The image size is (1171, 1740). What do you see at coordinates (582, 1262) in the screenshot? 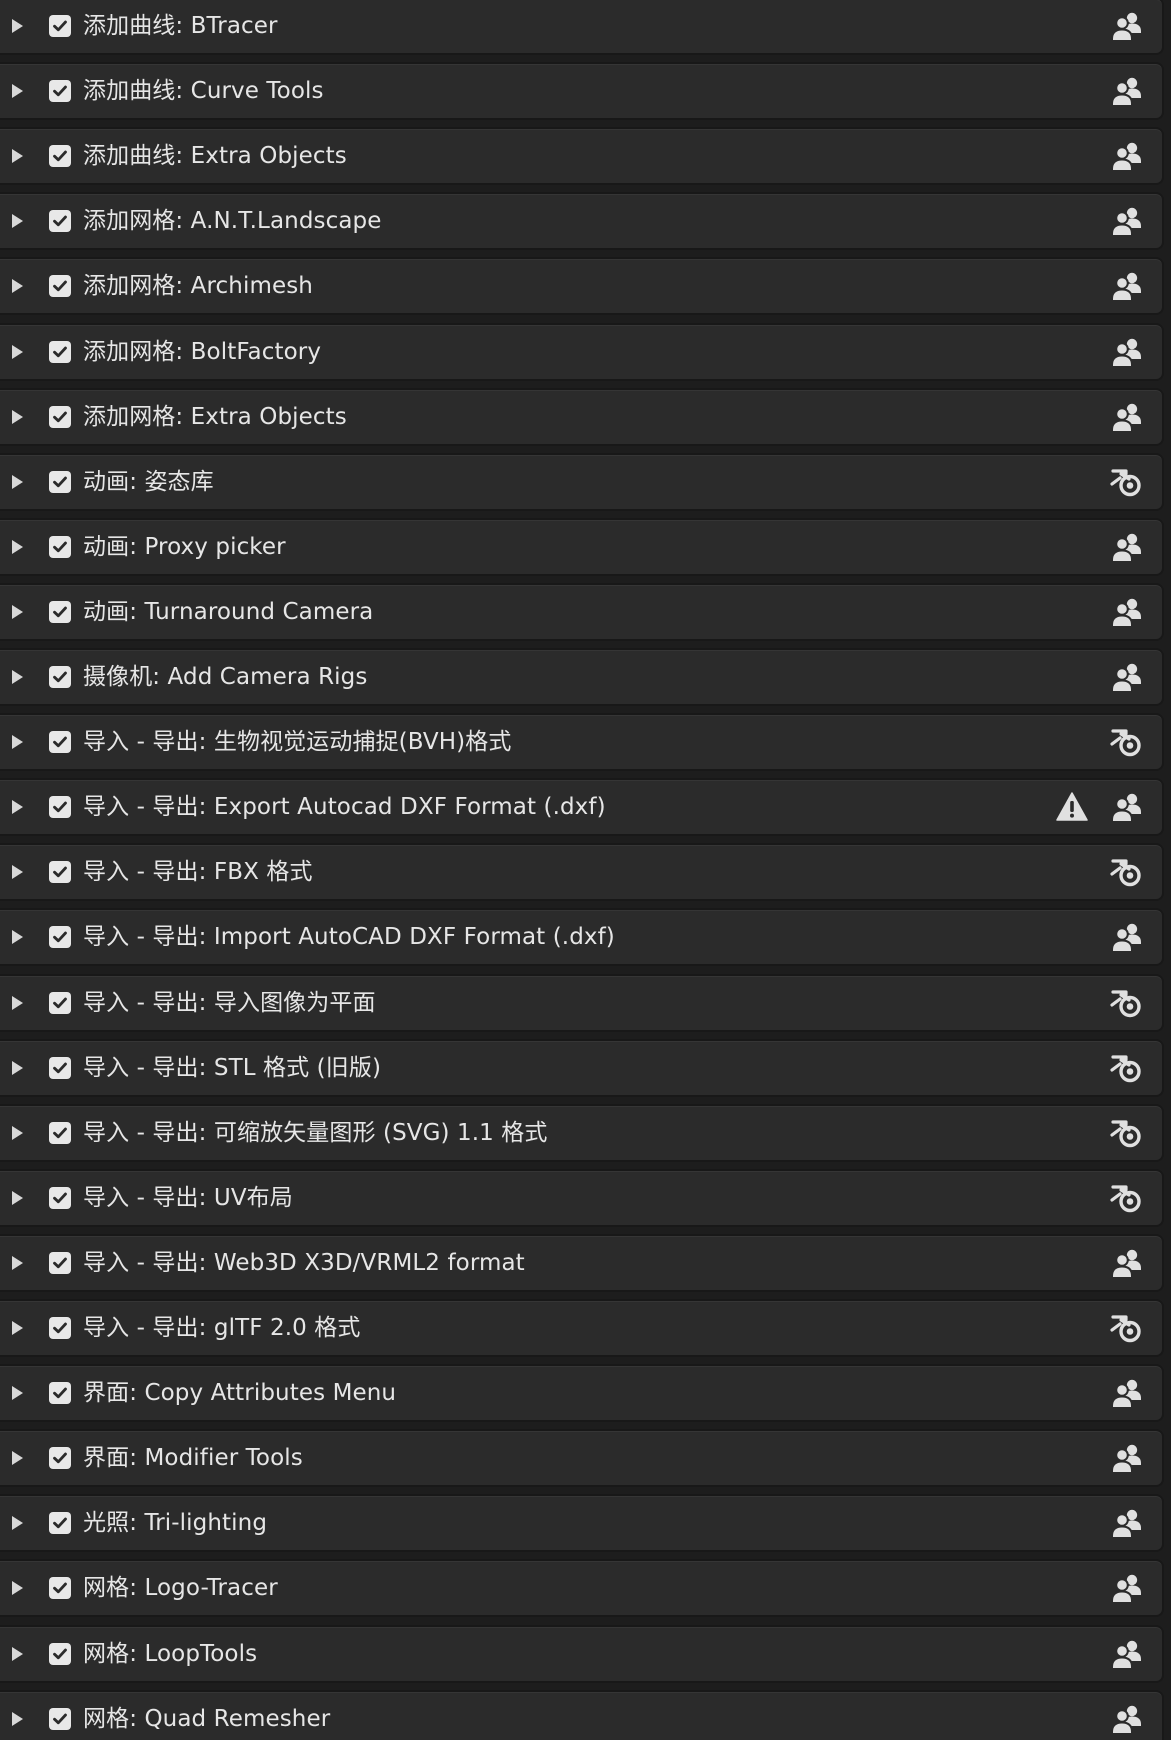
I see `addon-row-20: 导入 - 导出: Web3D X3D/VRML2 format` at bounding box center [582, 1262].